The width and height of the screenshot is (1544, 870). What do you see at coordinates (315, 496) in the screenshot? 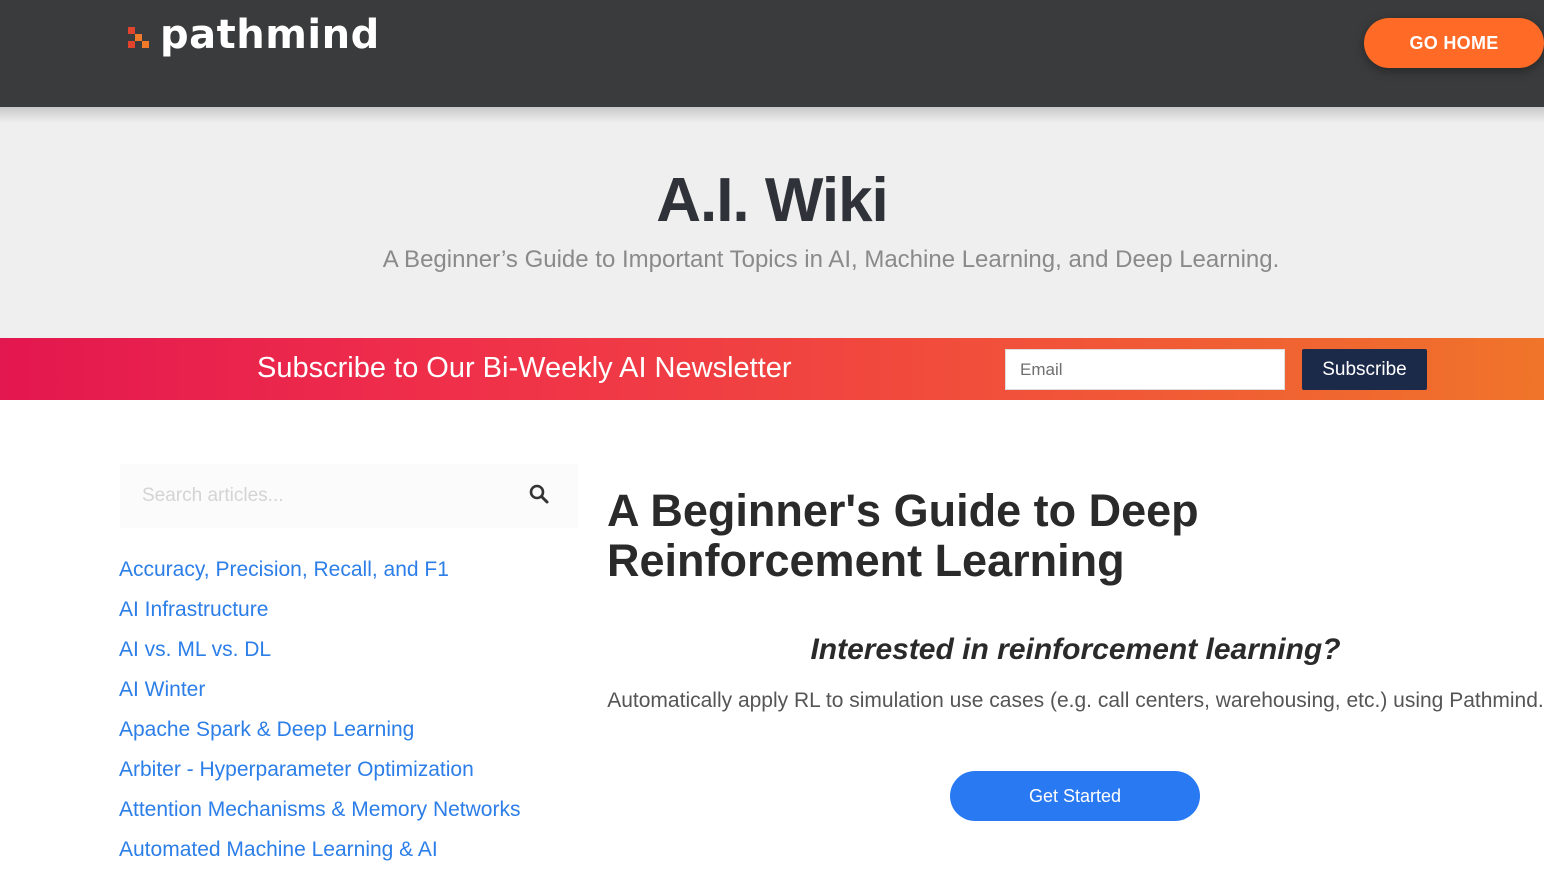
I see `search-input` at bounding box center [315, 496].